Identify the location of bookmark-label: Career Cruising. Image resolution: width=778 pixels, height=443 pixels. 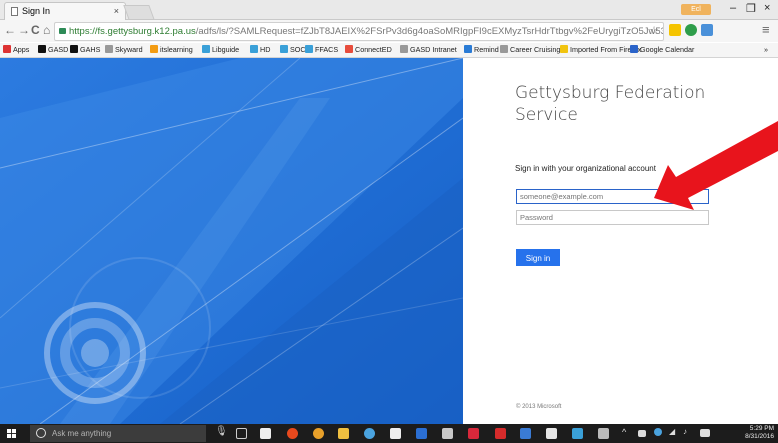
(535, 49).